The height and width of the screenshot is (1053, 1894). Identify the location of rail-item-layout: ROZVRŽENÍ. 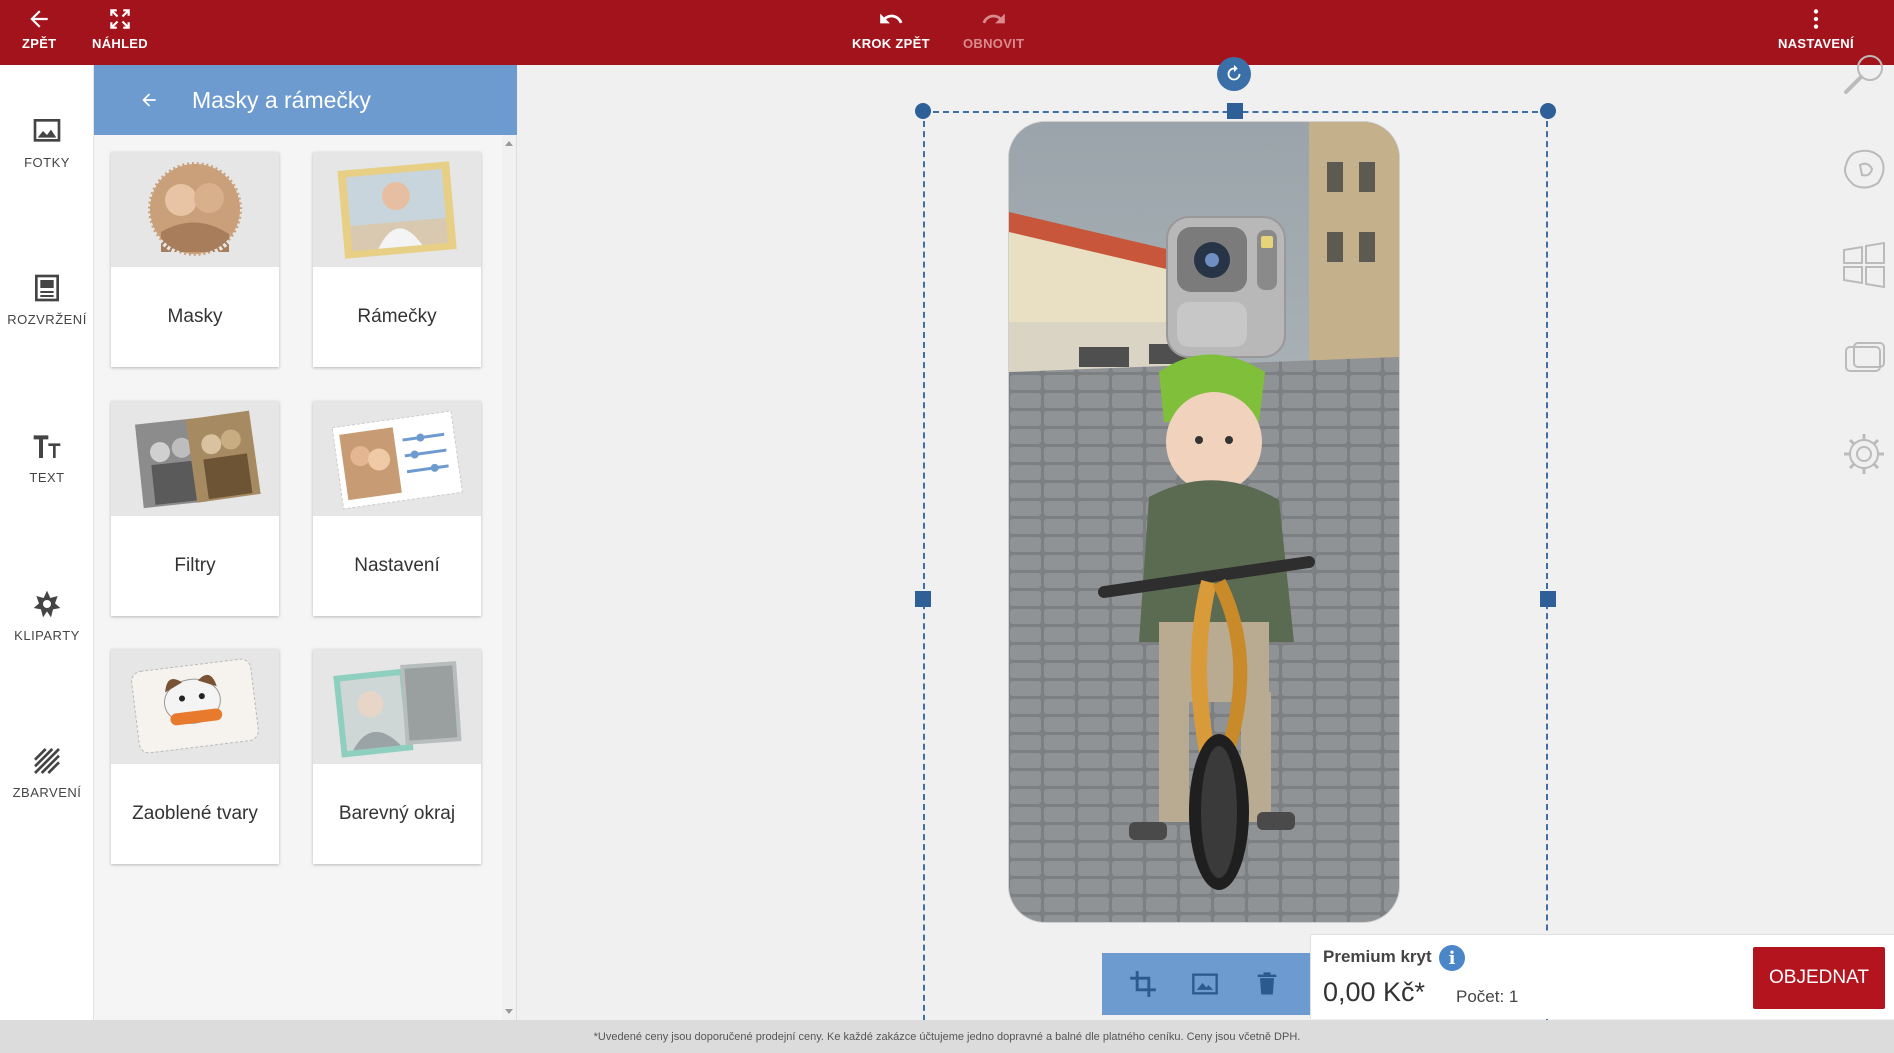
(47, 299).